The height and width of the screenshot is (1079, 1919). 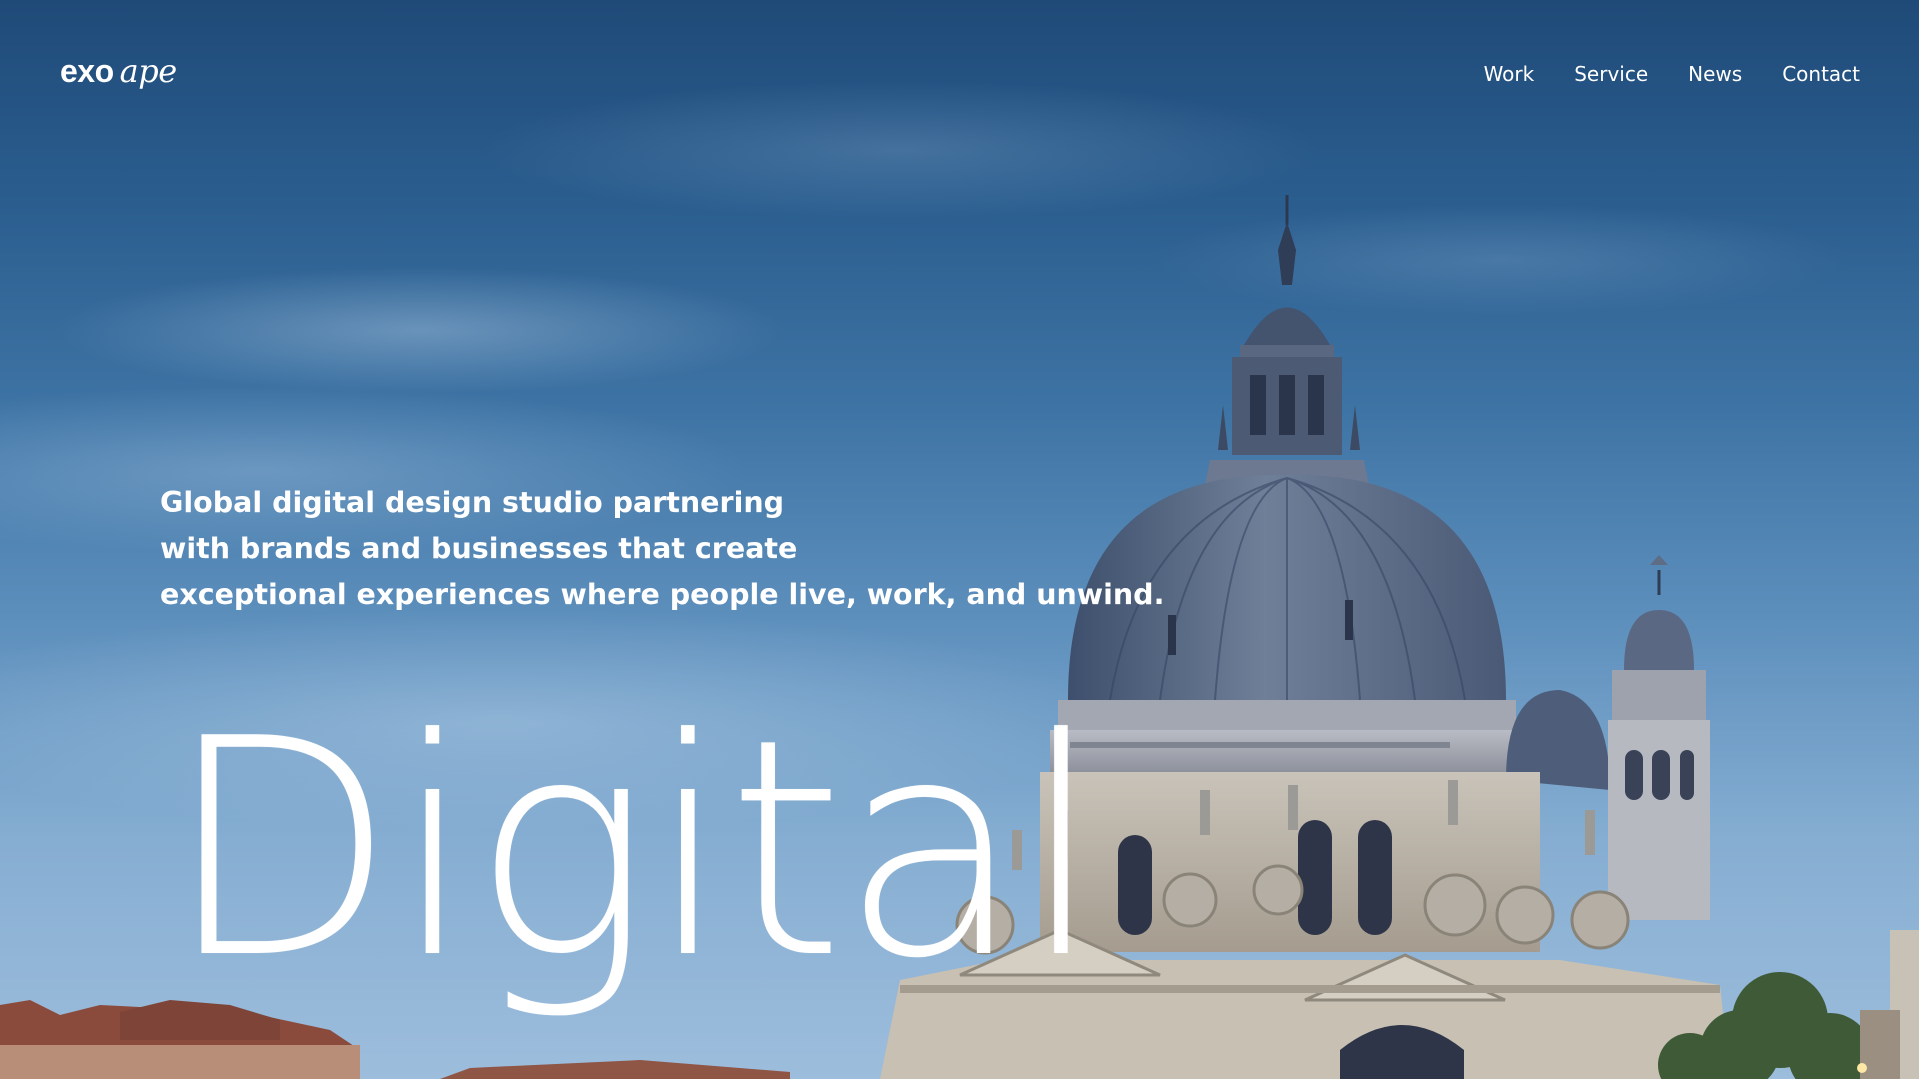 I want to click on nav-item-news: News, so click(x=1715, y=74).